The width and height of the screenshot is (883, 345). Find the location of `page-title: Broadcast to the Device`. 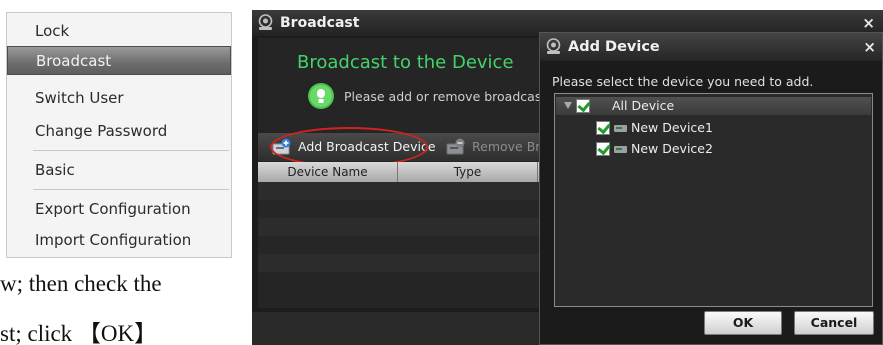

page-title: Broadcast to the Device is located at coordinates (405, 62).